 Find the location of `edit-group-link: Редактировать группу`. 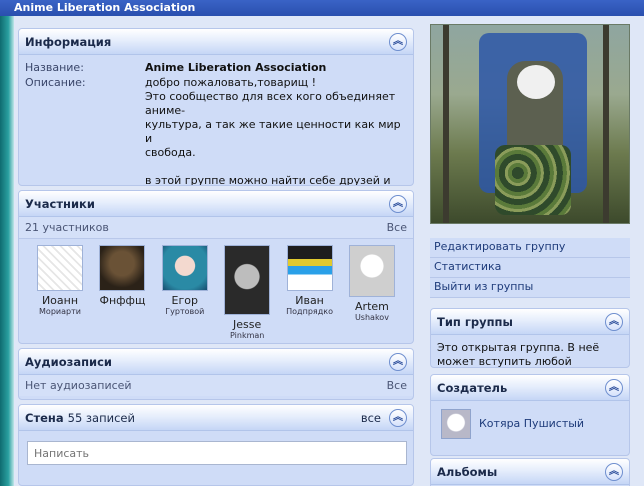

edit-group-link: Редактировать группу is located at coordinates (530, 248).